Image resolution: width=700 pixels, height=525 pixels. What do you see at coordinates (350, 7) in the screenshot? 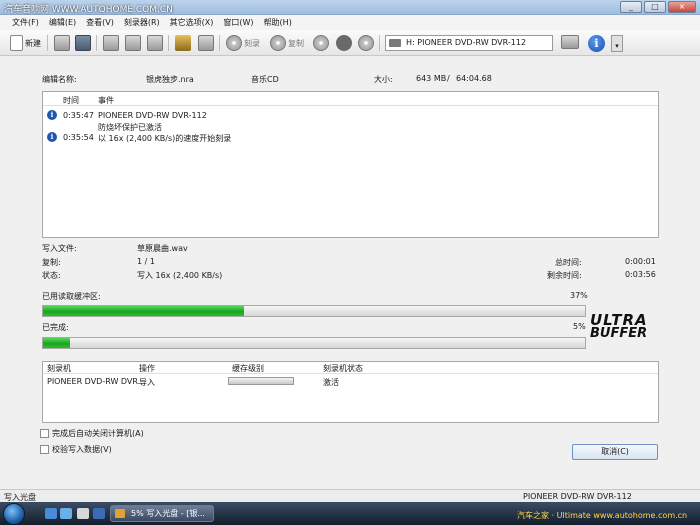
I see `title-bar: 汽车音响网 WWW.AUTOHOME.COM.CN _ □ ×` at bounding box center [350, 7].